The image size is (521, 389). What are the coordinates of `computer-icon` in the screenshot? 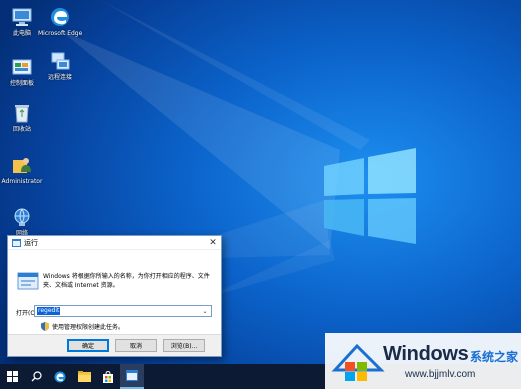 It's located at (22, 17).